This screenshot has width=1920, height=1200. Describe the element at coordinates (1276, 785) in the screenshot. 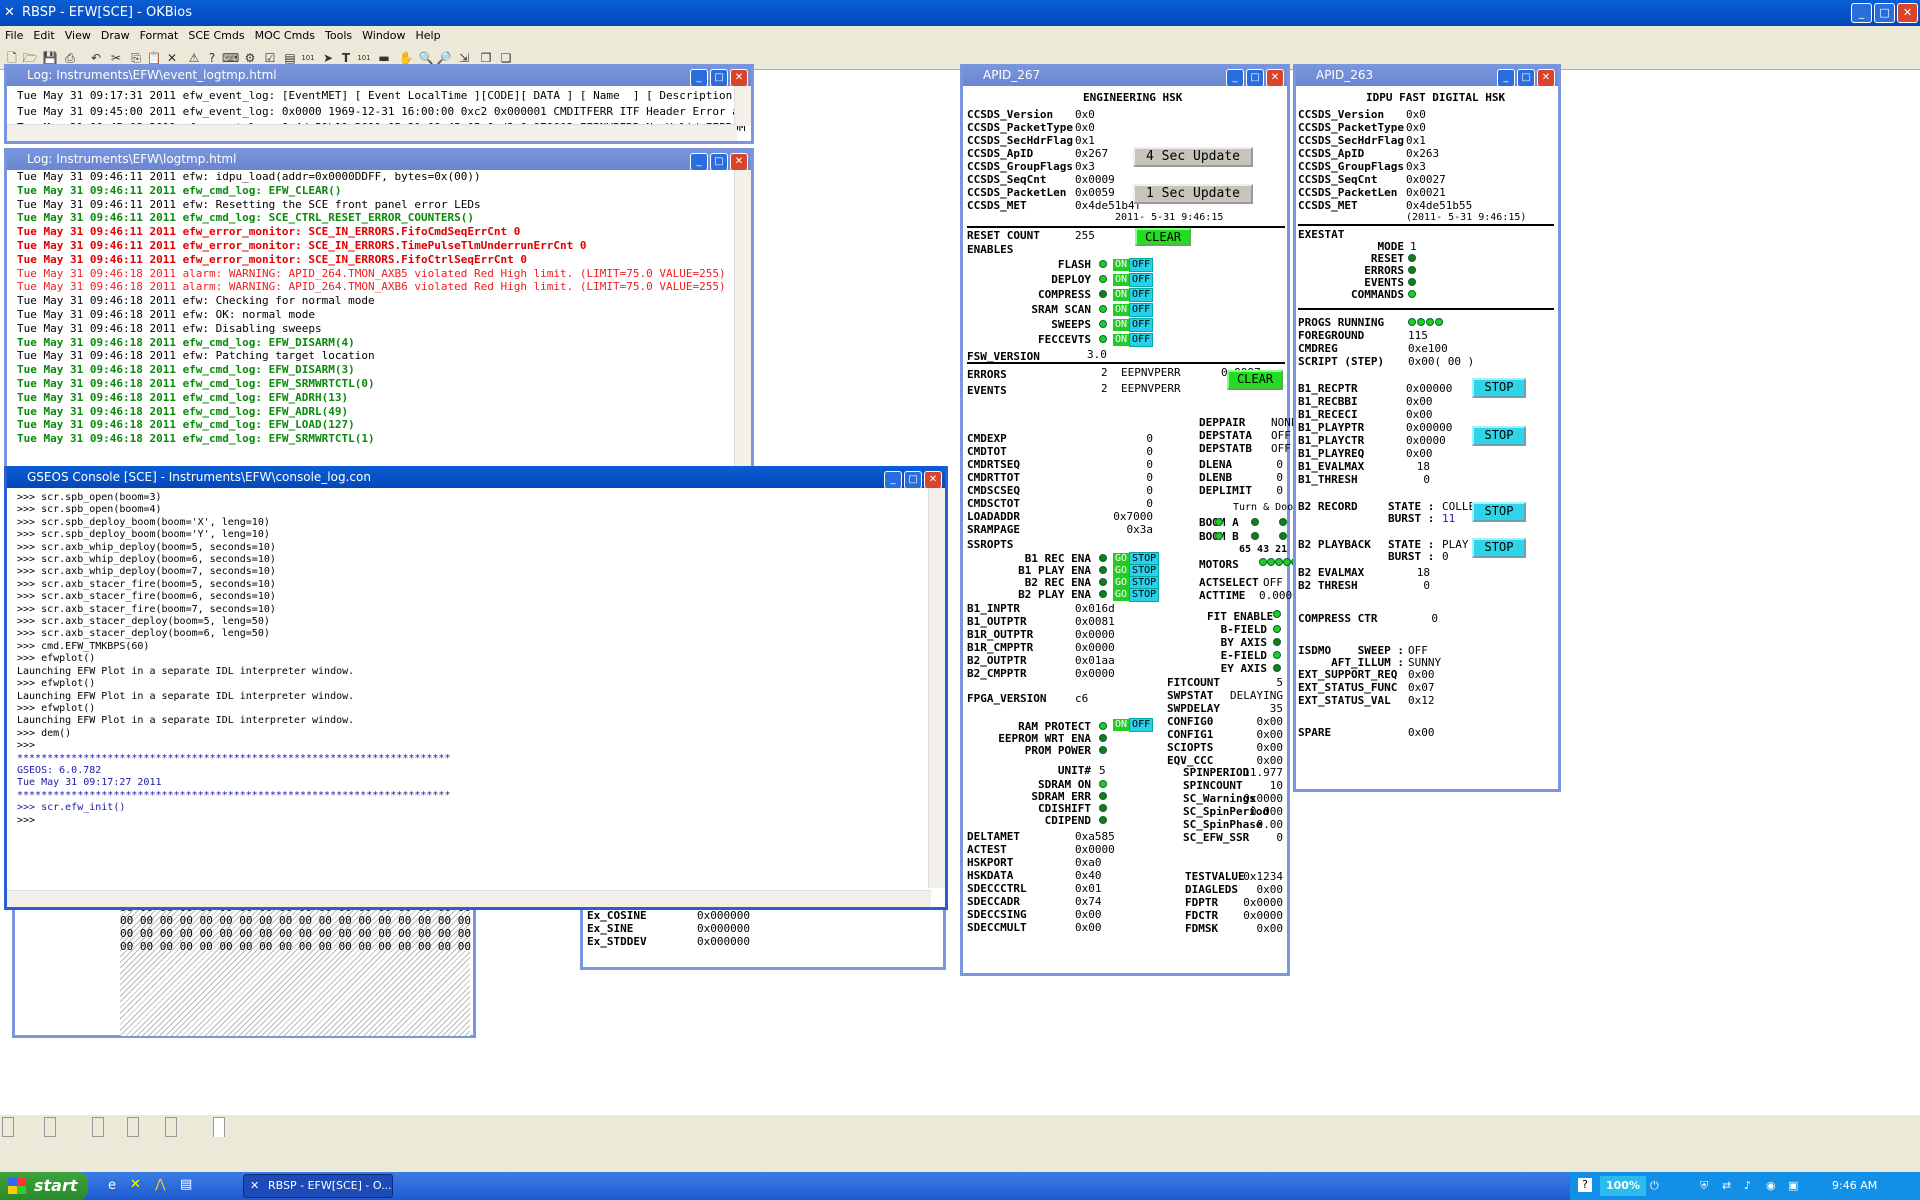

I see `spin-value: 10` at that location.